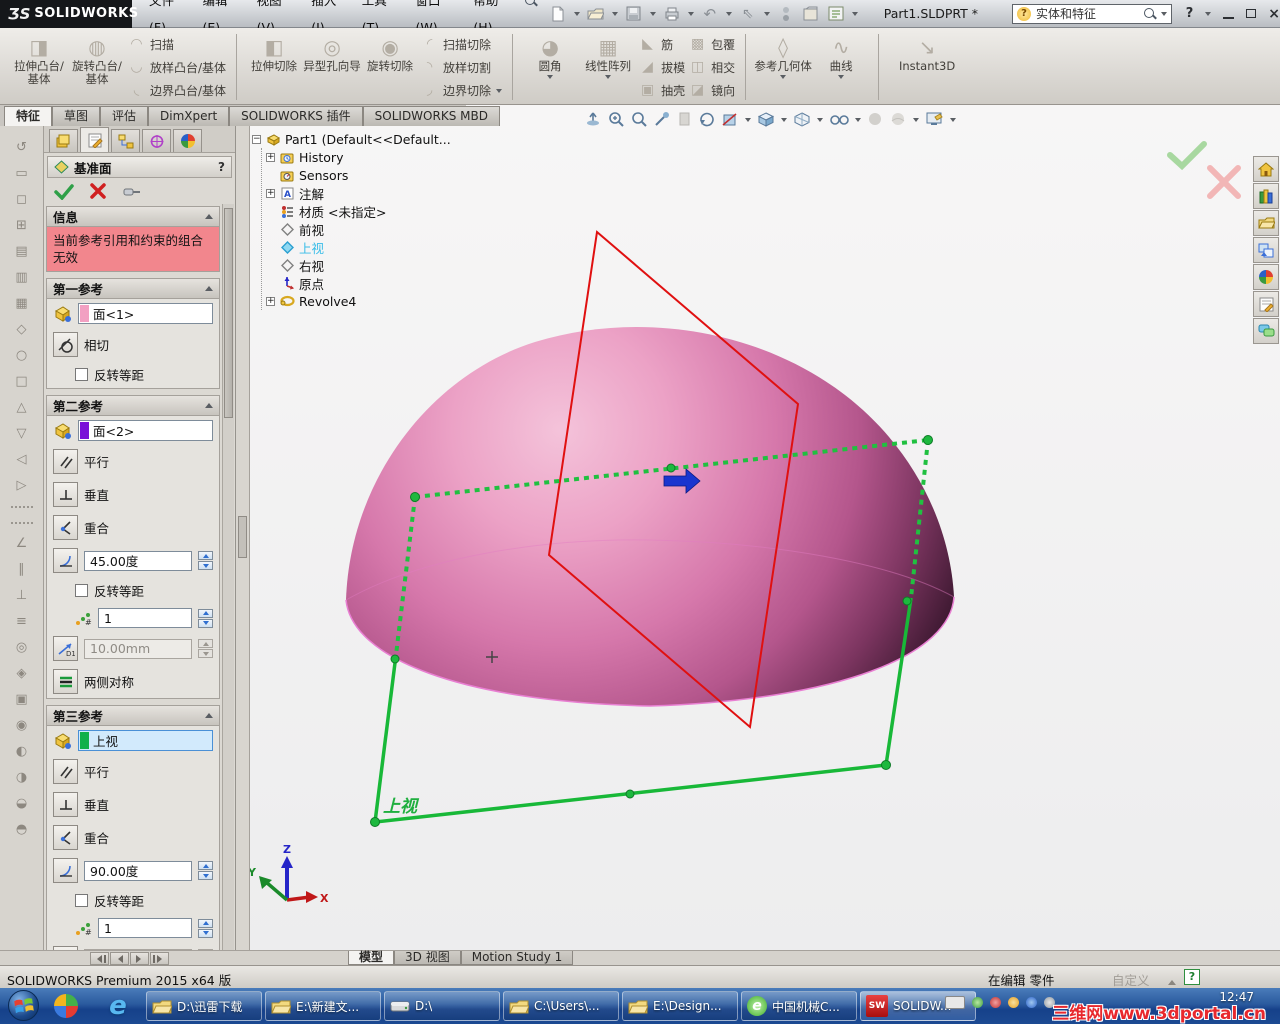  Describe the element at coordinates (177, 90) in the screenshot. I see `boundary-boss-button: ◟ 边界凸台/基体` at that location.